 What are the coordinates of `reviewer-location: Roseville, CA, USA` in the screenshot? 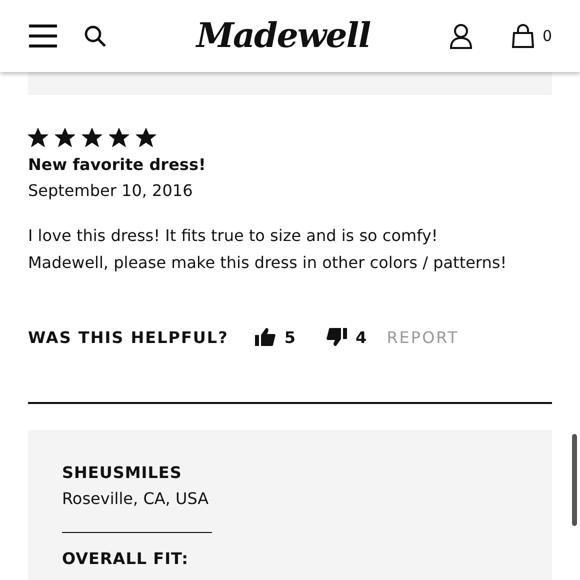 It's located at (136, 498).